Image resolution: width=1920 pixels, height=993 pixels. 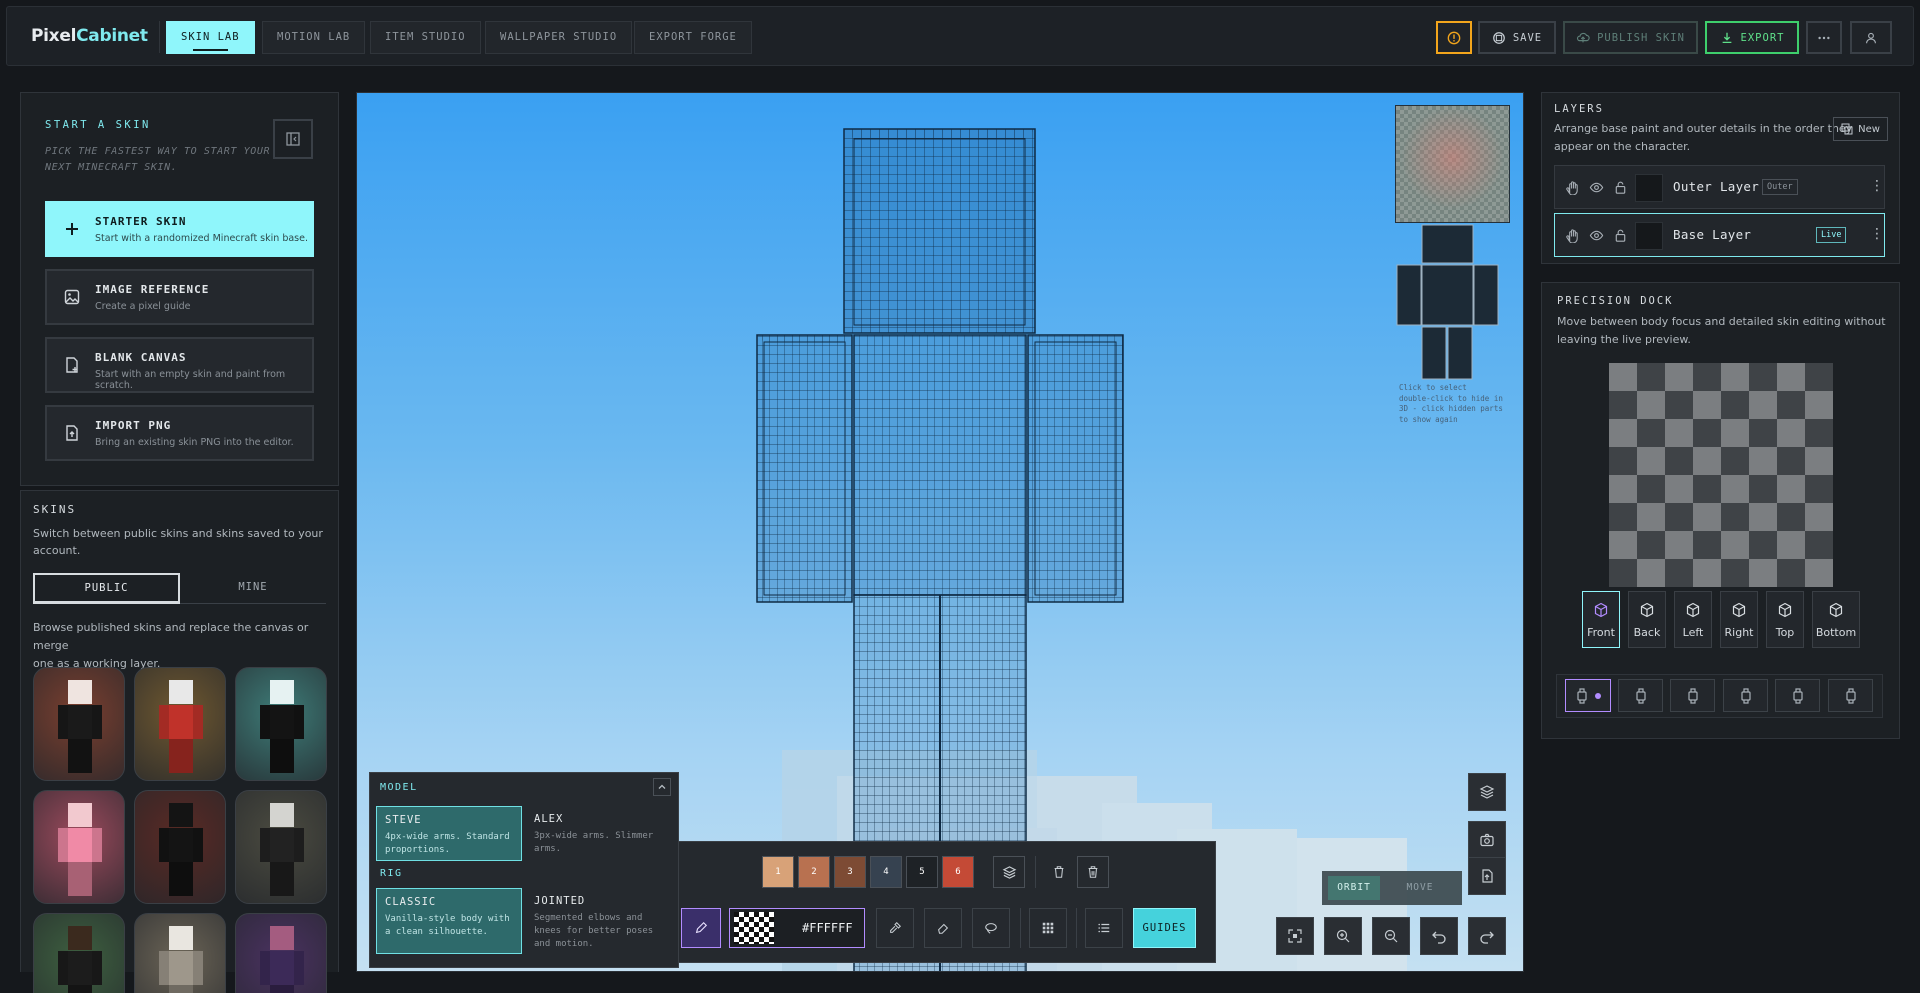 I want to click on orbit-mode-button: ORBIT, so click(x=1354, y=888).